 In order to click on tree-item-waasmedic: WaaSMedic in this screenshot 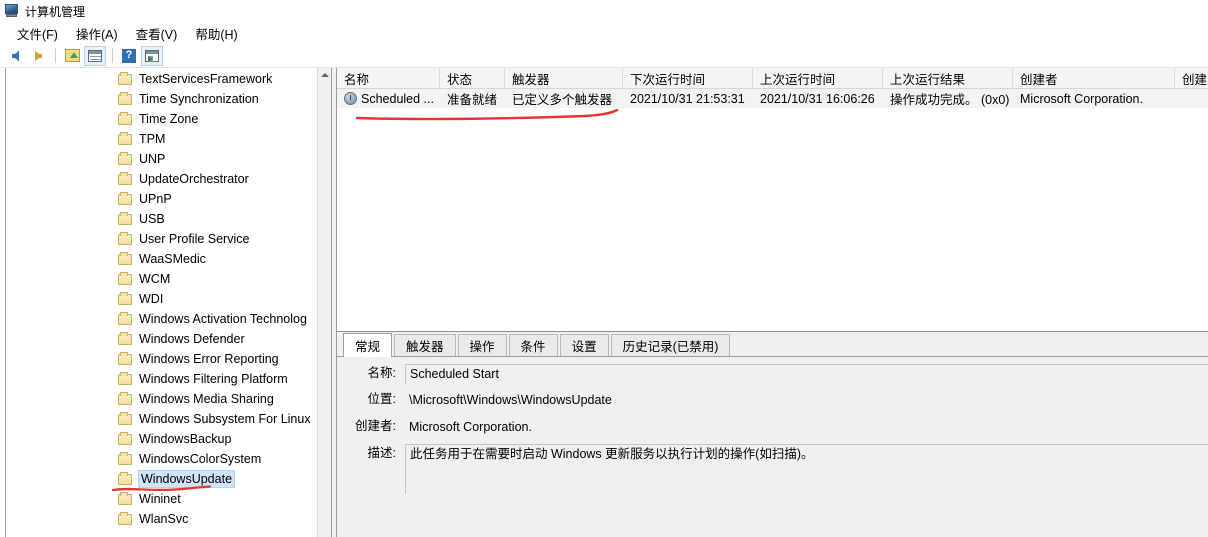, I will do `click(161, 259)`.